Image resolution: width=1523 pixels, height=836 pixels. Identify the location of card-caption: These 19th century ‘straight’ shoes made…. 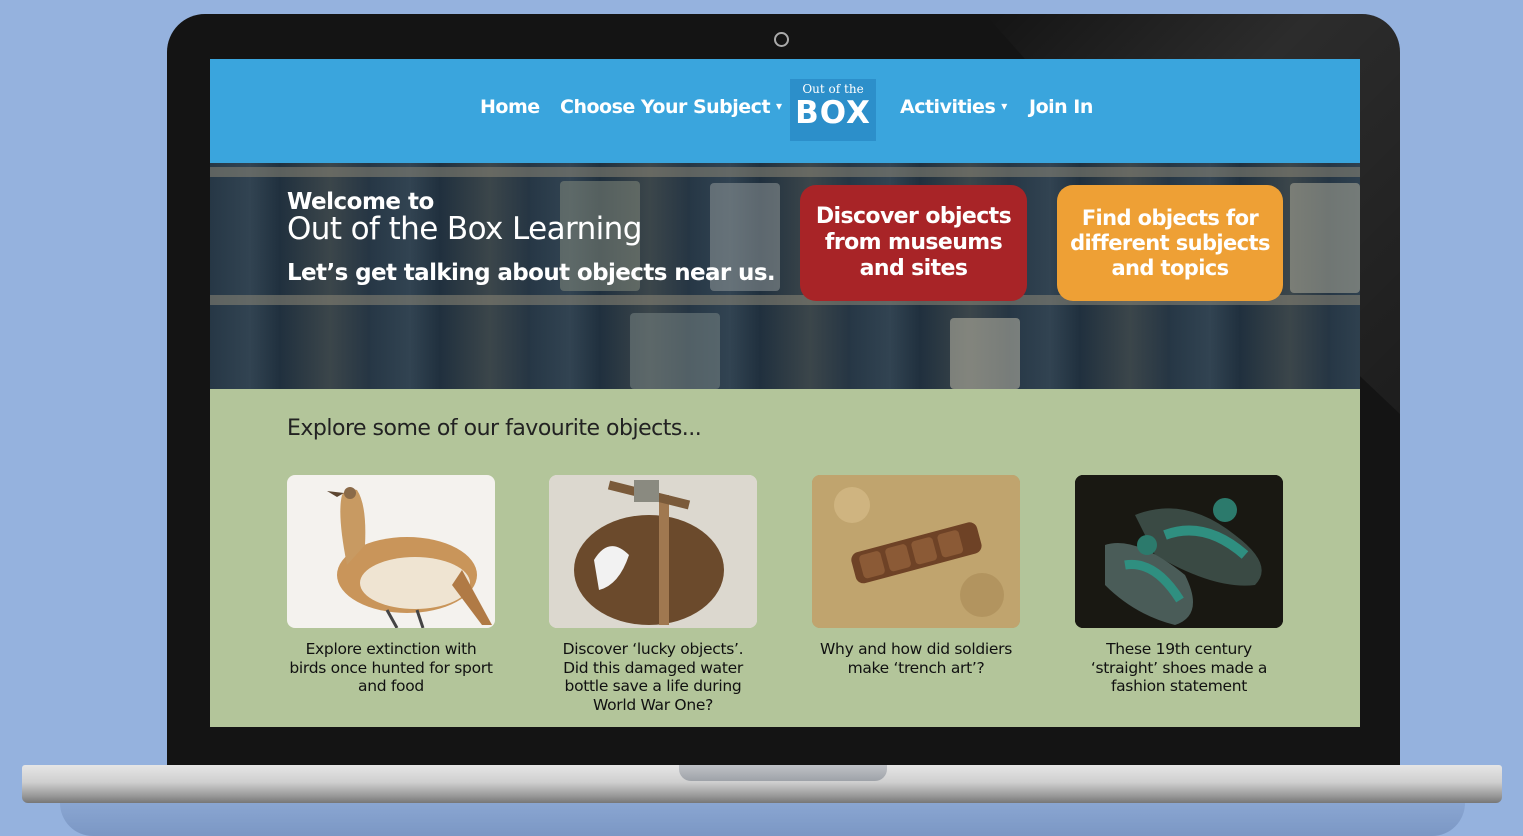
(1179, 667).